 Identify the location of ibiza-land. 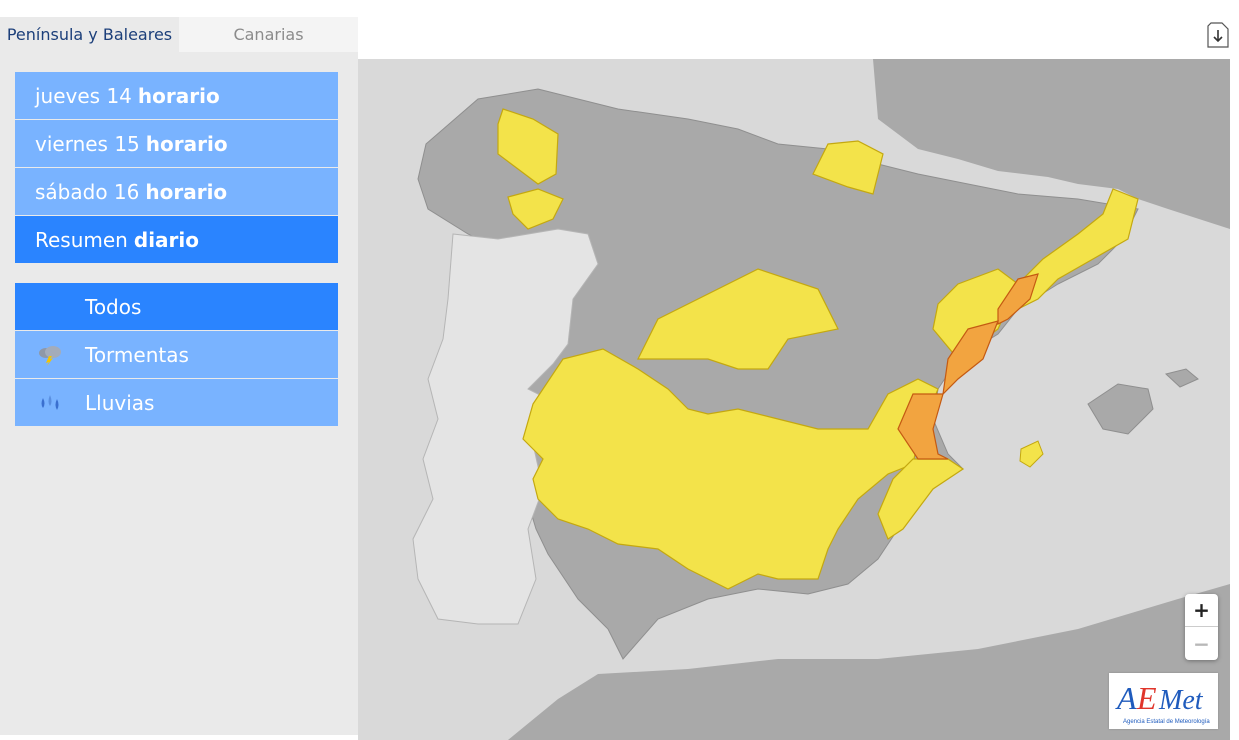
(1031, 454).